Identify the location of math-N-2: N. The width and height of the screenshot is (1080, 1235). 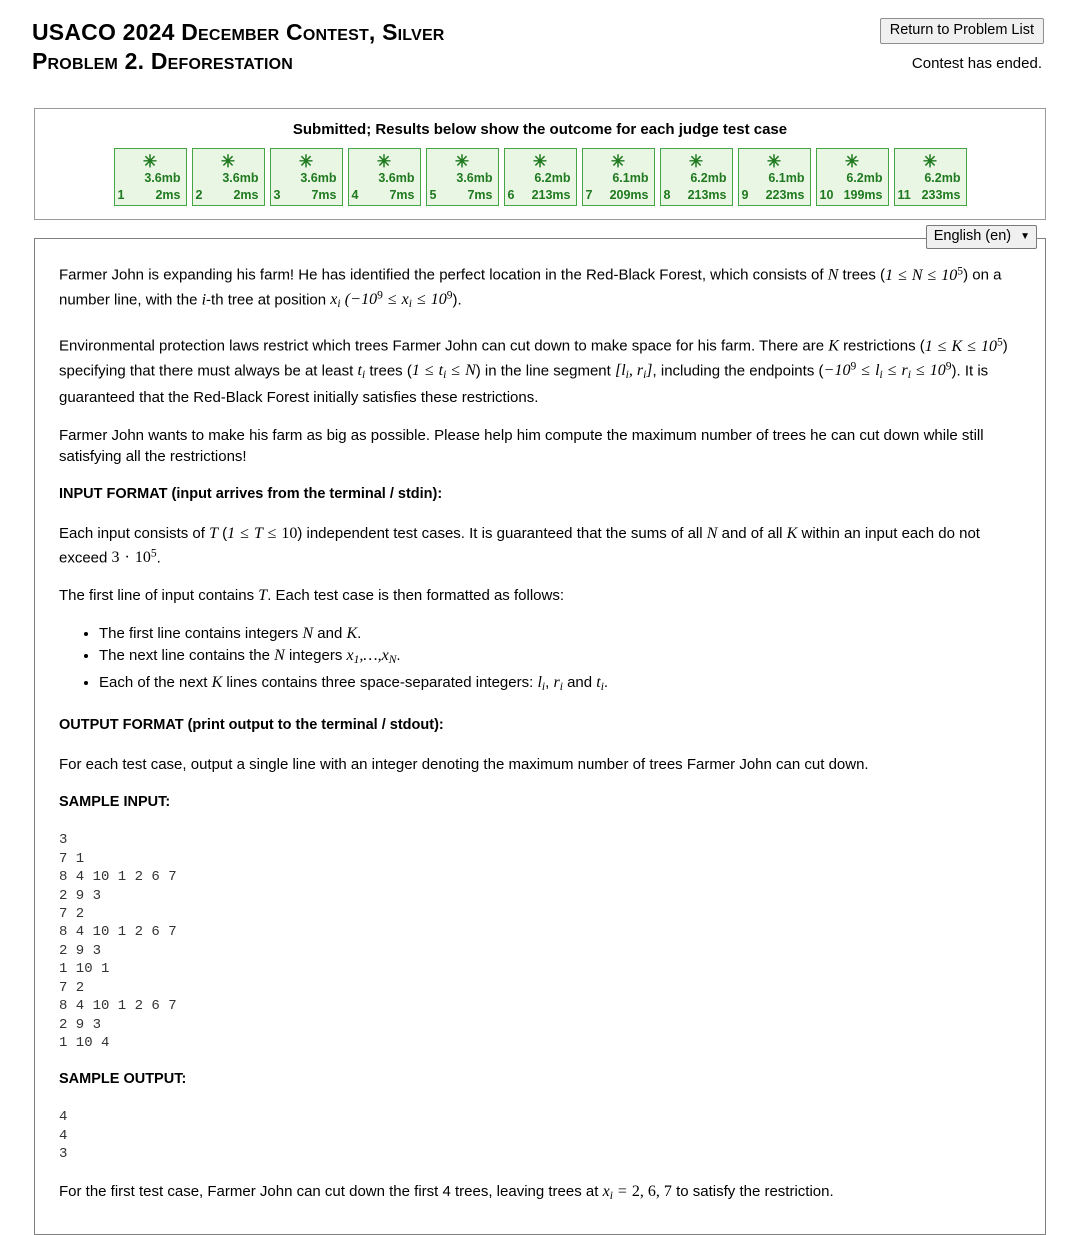
(712, 533).